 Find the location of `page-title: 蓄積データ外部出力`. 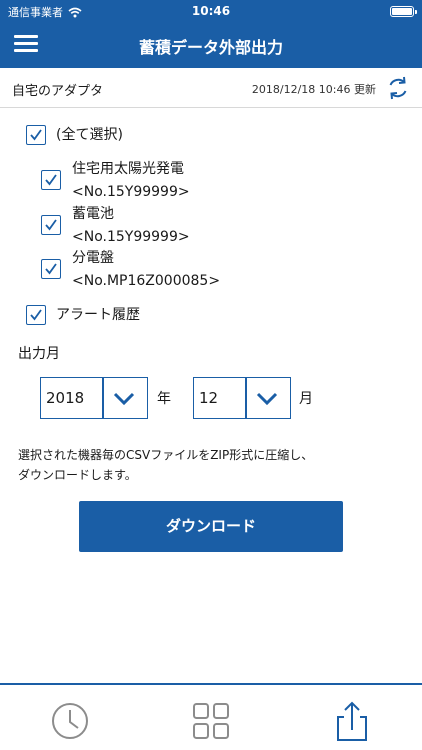

page-title: 蓄積データ外部出力 is located at coordinates (210, 47).